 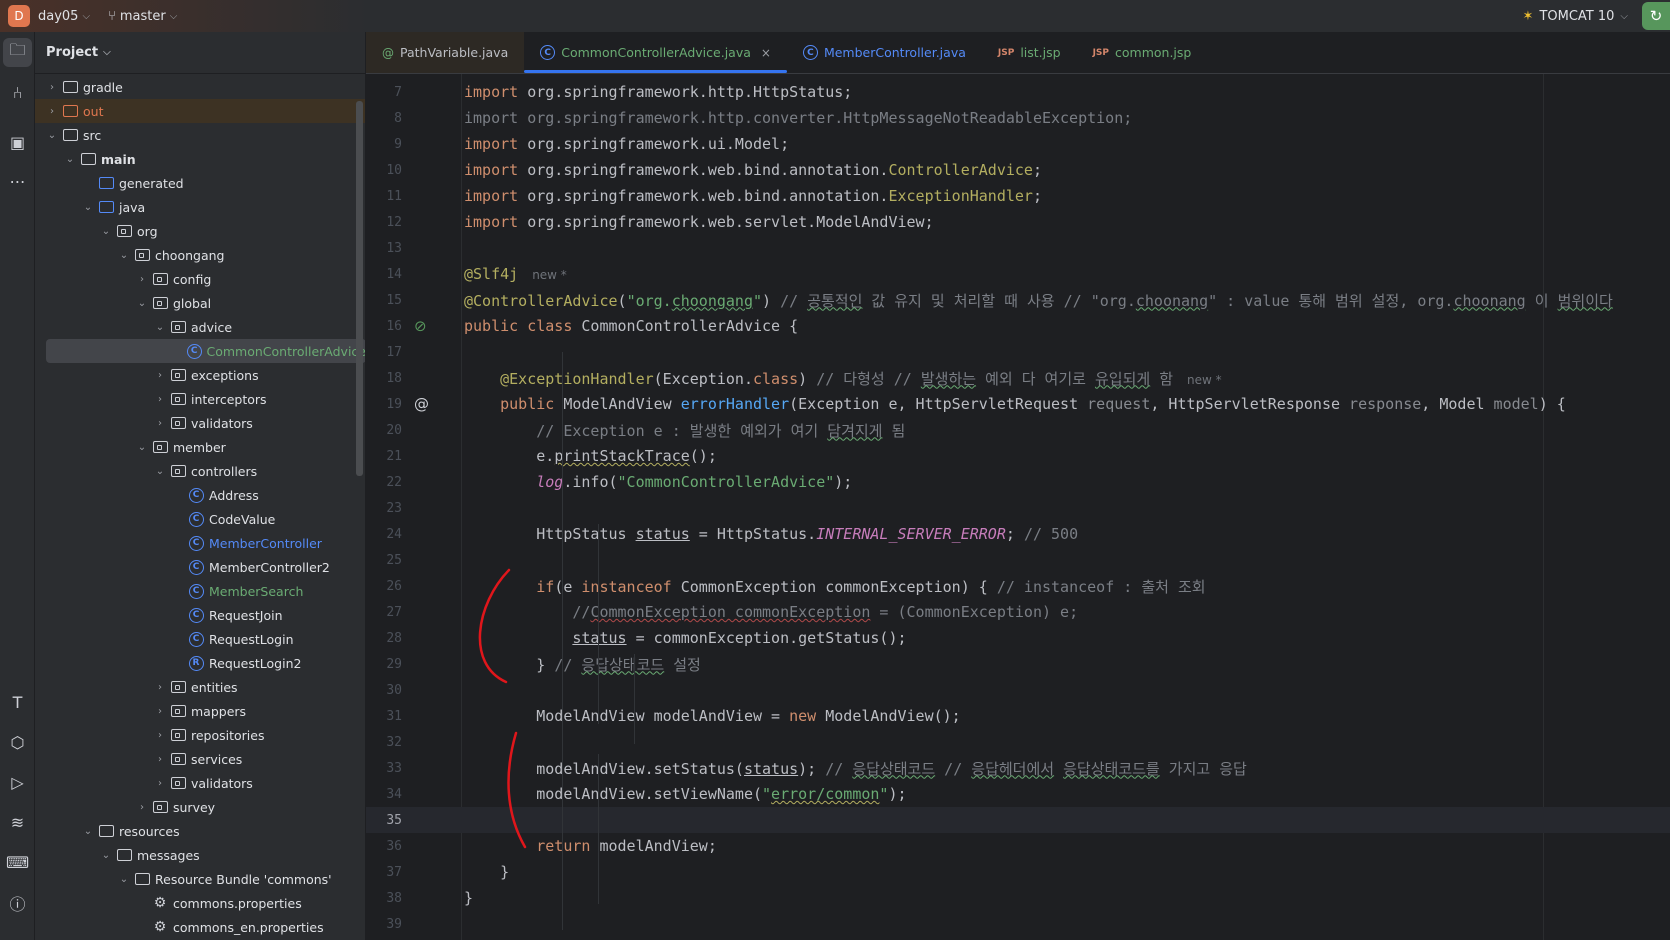 I want to click on services-tool-button: ⬡, so click(x=17, y=742).